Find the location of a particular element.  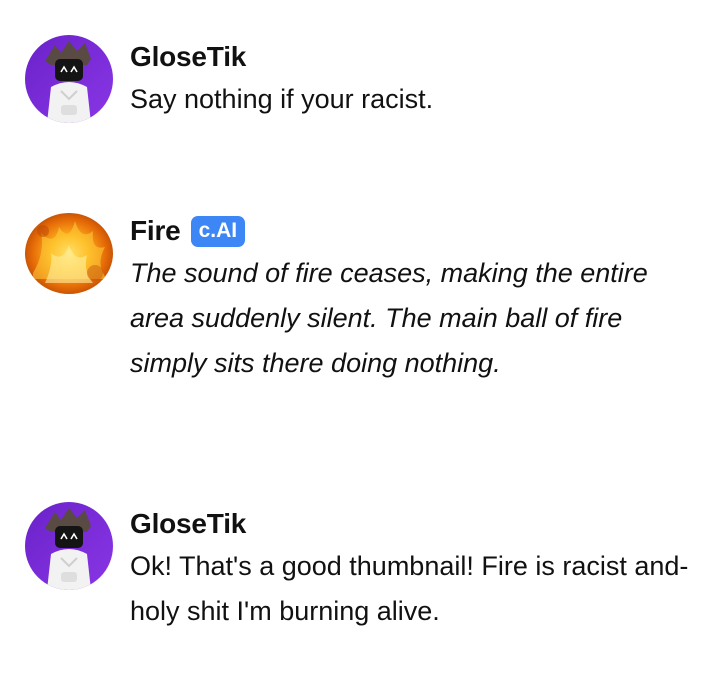

message-content: GloseTik Say nothing if your racist. is located at coordinates (410, 81).